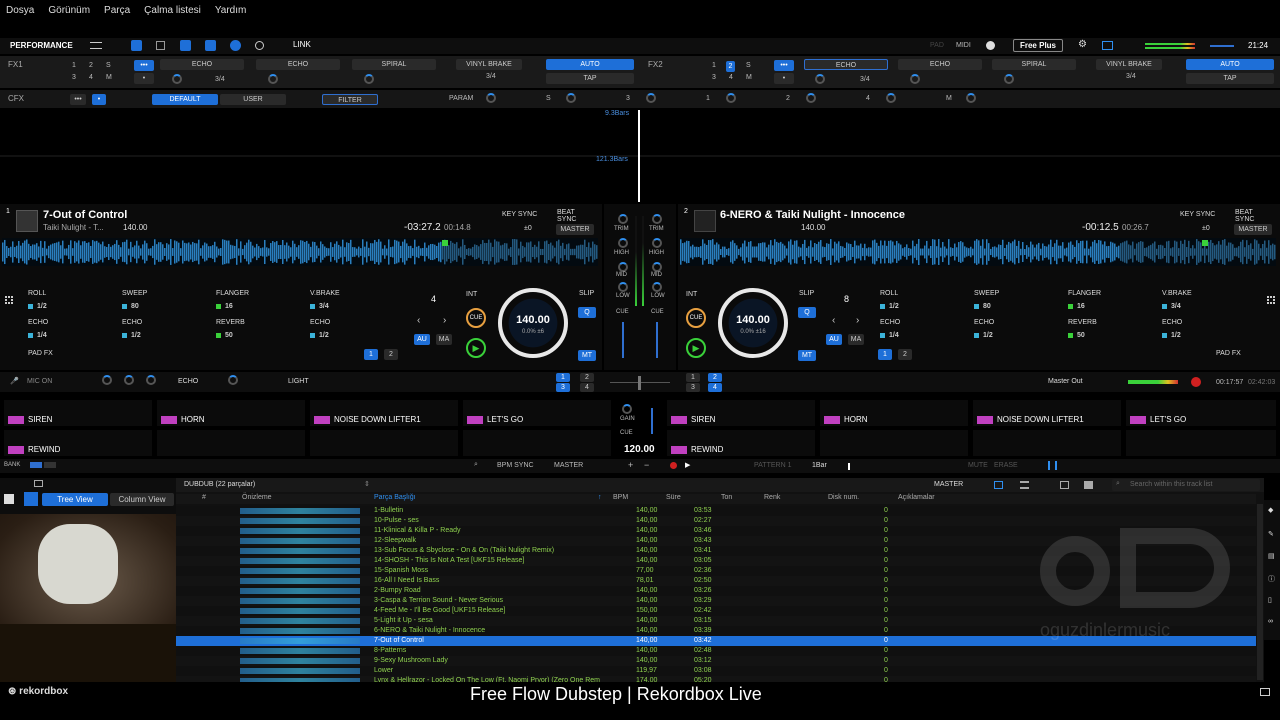 This screenshot has height=720, width=1280. What do you see at coordinates (1271, 579) in the screenshot?
I see `info-panel-icon: ⓘ` at bounding box center [1271, 579].